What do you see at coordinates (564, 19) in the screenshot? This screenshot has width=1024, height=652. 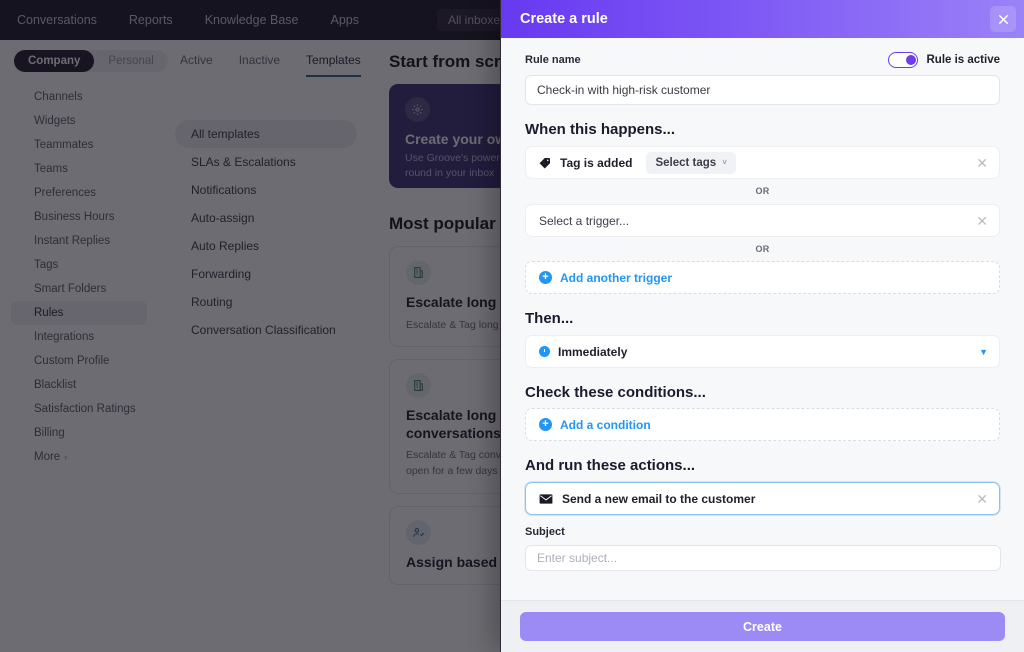 I see `modal-title: Create a rule` at bounding box center [564, 19].